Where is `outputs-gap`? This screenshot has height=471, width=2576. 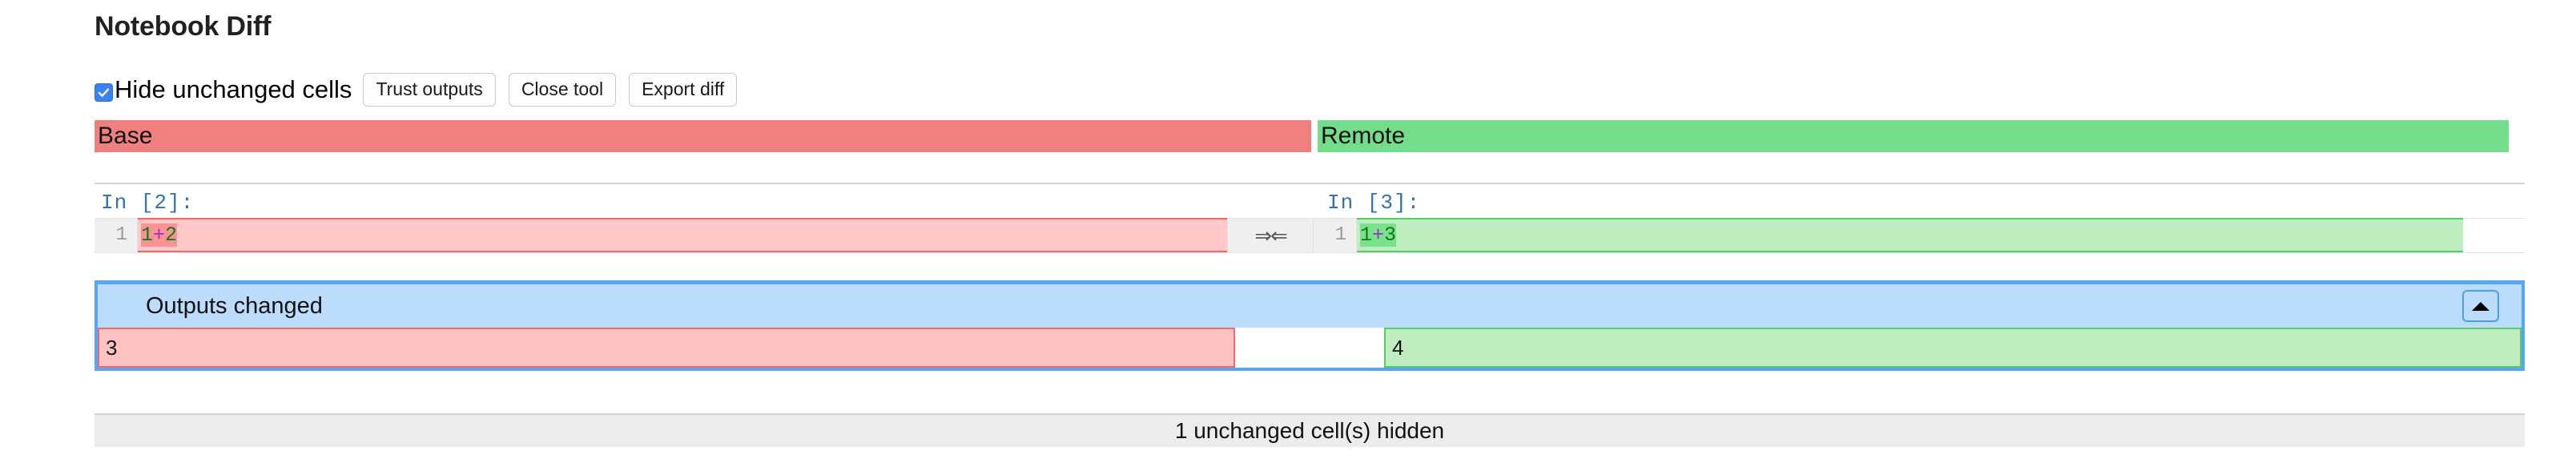
outputs-gap is located at coordinates (1309, 348).